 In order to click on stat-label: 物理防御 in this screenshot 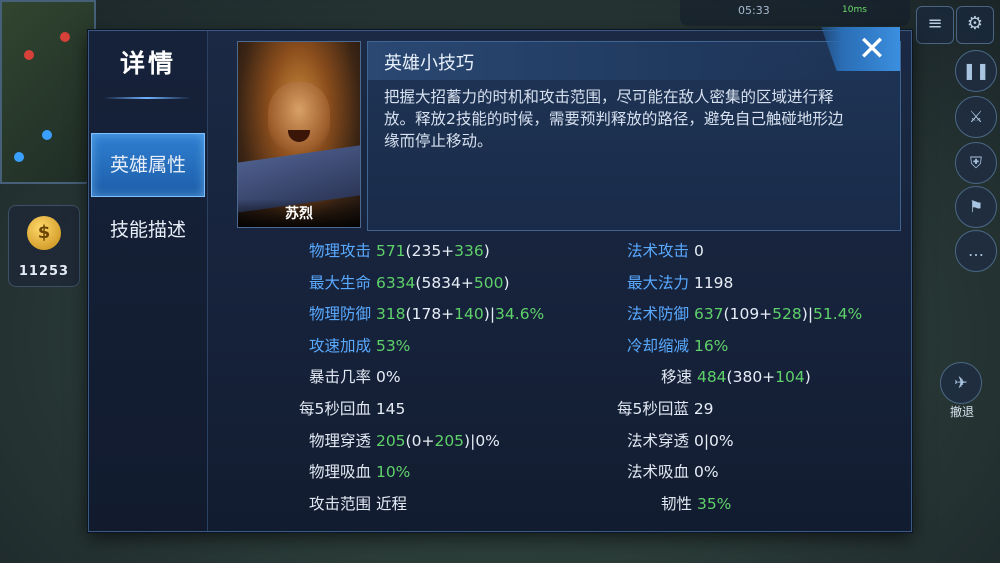, I will do `click(340, 314)`.